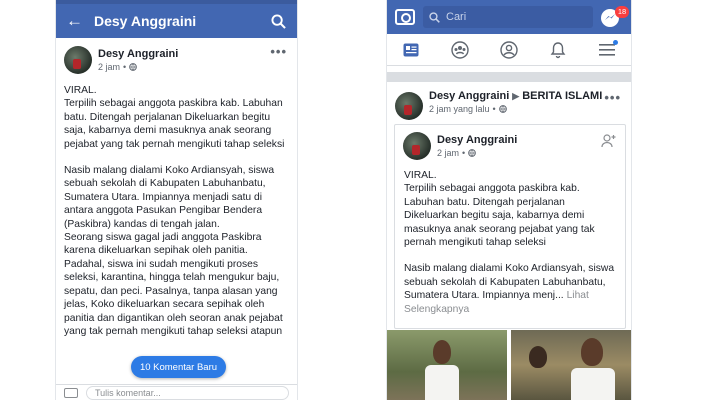  What do you see at coordinates (558, 50) in the screenshot?
I see `bell-icon` at bounding box center [558, 50].